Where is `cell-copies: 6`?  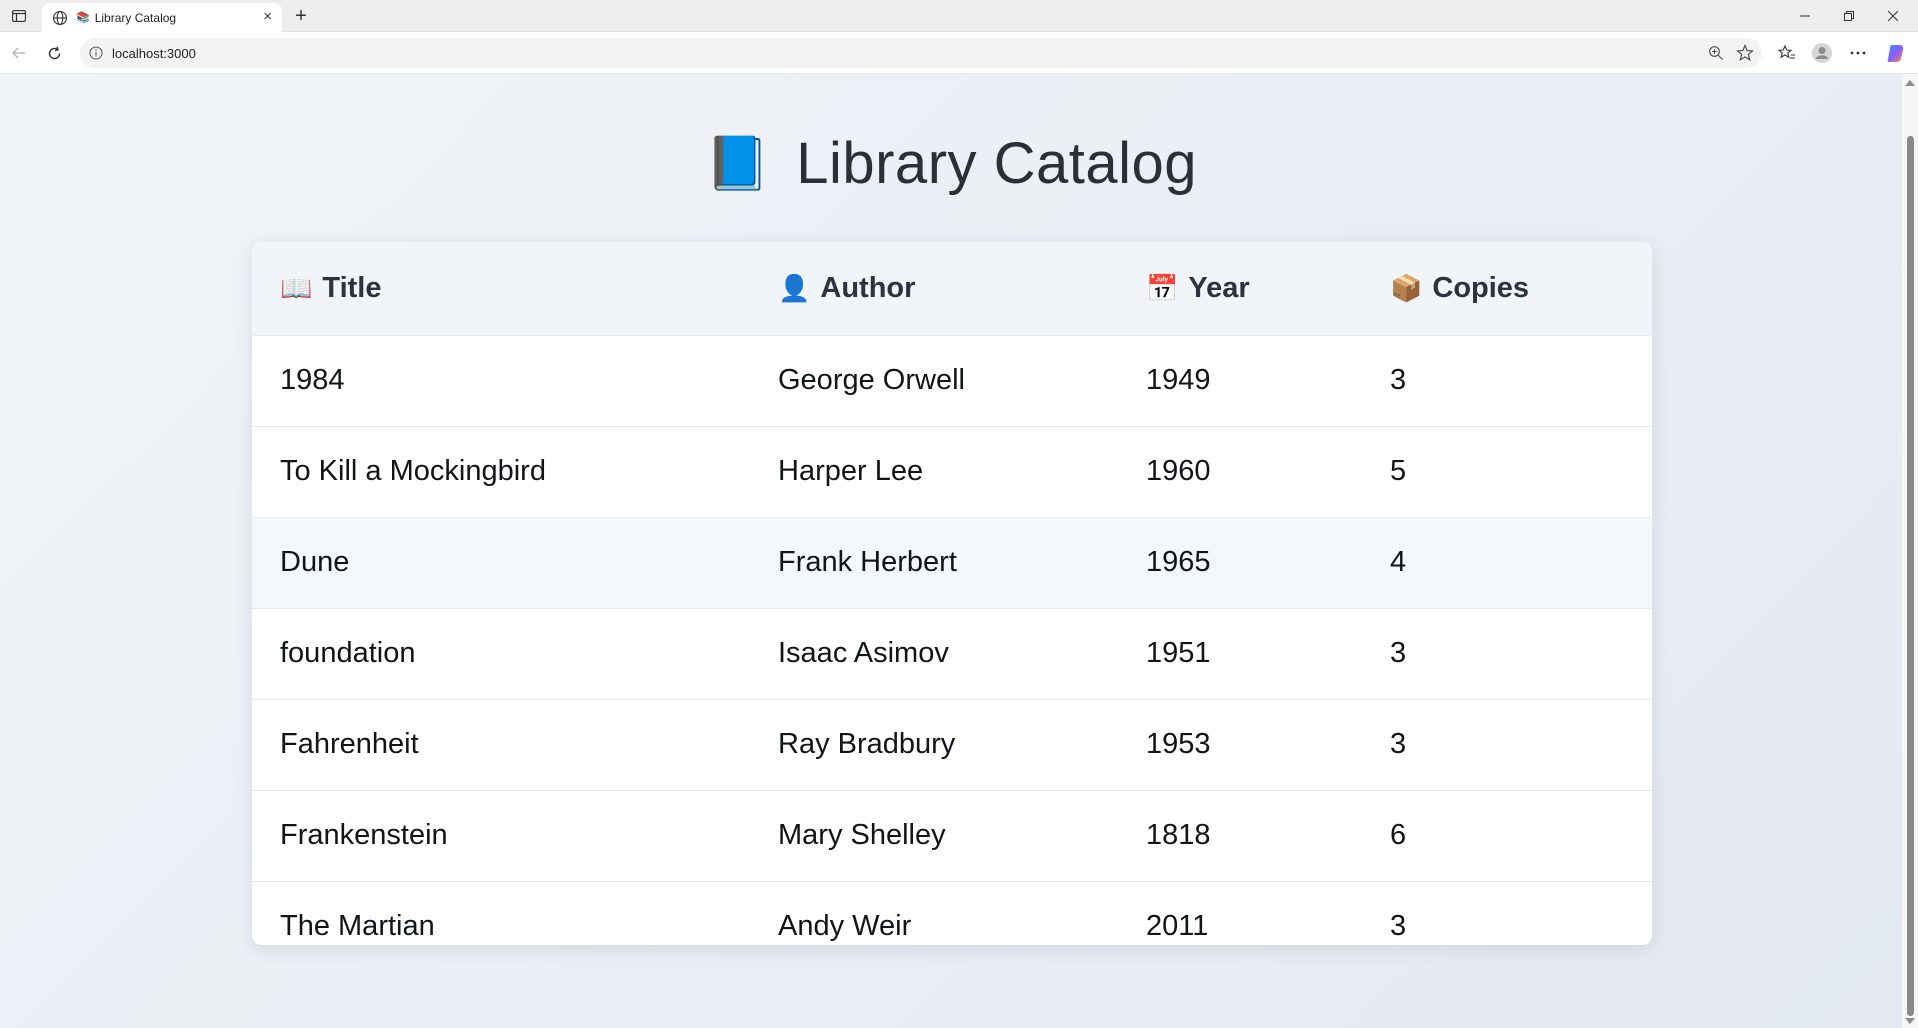
cell-copies: 6 is located at coordinates (1398, 835).